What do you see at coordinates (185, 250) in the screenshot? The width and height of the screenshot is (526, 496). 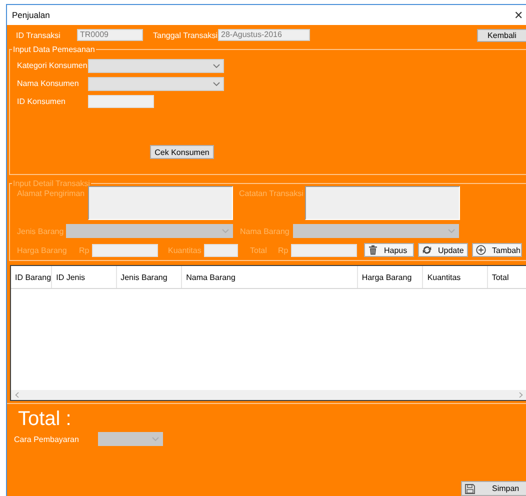 I see `field-label: Kuantitas` at bounding box center [185, 250].